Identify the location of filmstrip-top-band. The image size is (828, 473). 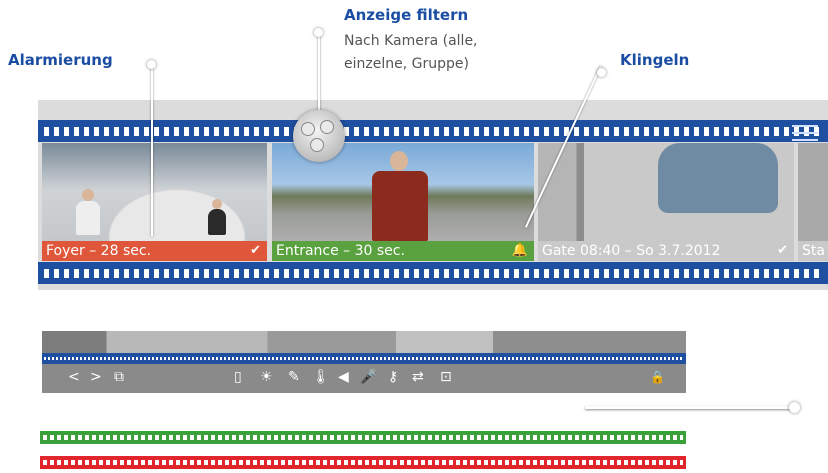
(433, 131).